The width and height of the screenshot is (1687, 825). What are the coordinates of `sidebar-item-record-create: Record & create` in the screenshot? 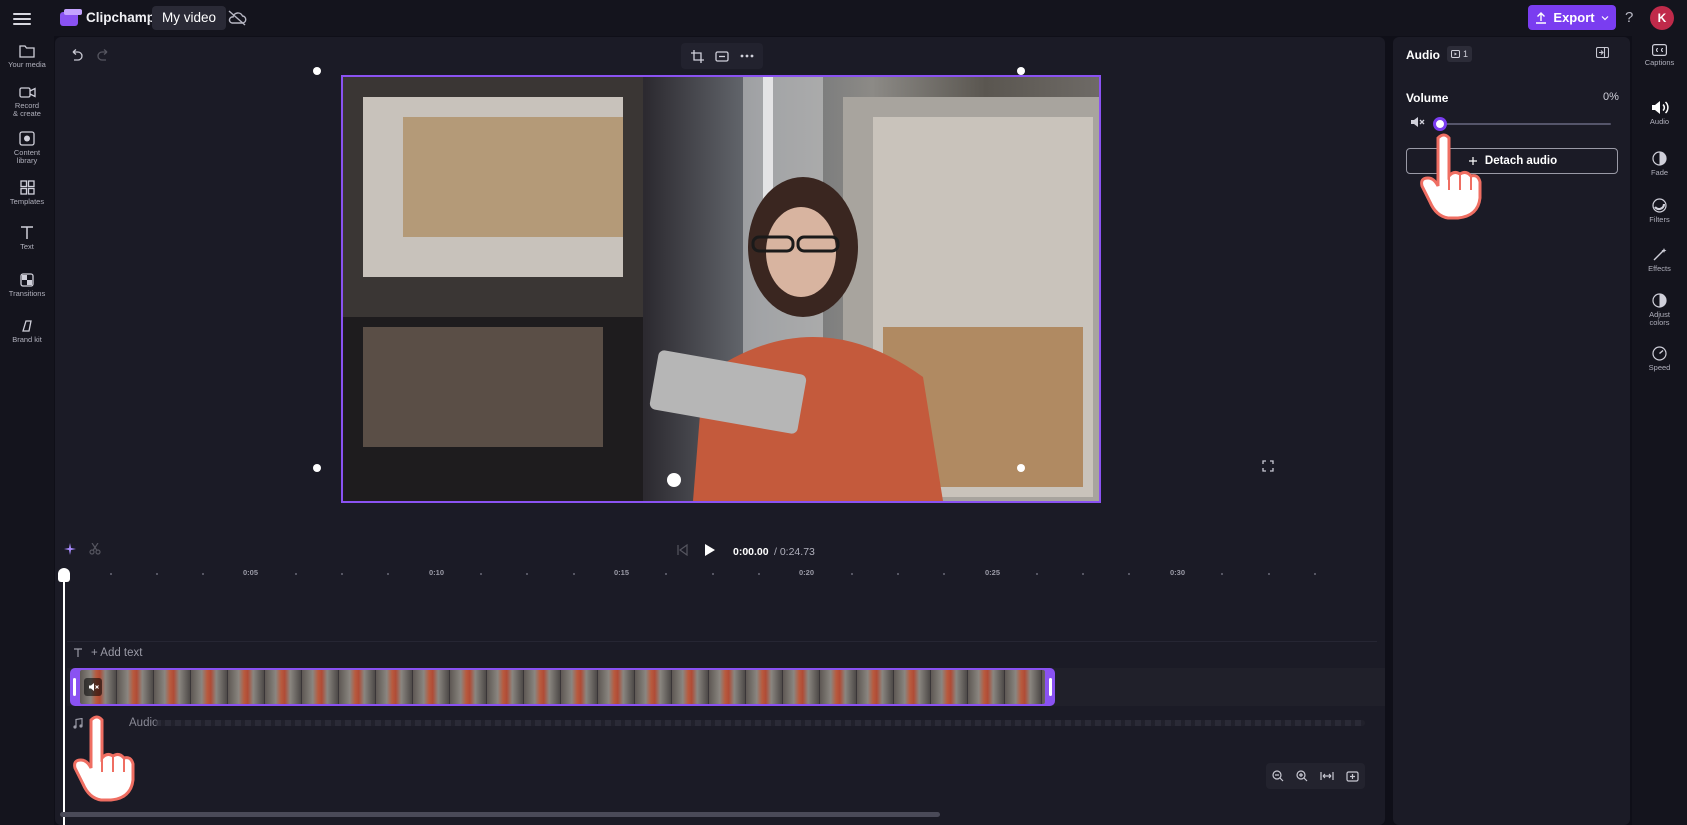 It's located at (27, 102).